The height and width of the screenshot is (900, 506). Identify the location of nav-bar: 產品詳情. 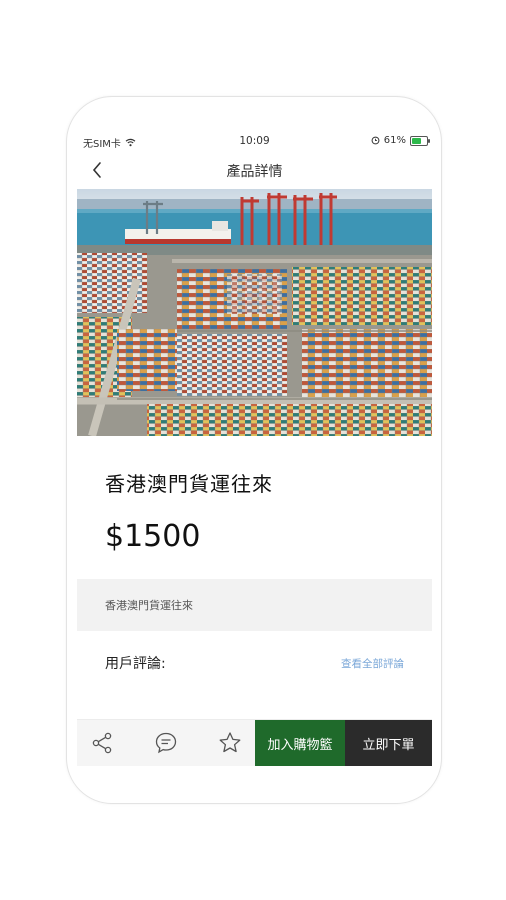
(254, 170).